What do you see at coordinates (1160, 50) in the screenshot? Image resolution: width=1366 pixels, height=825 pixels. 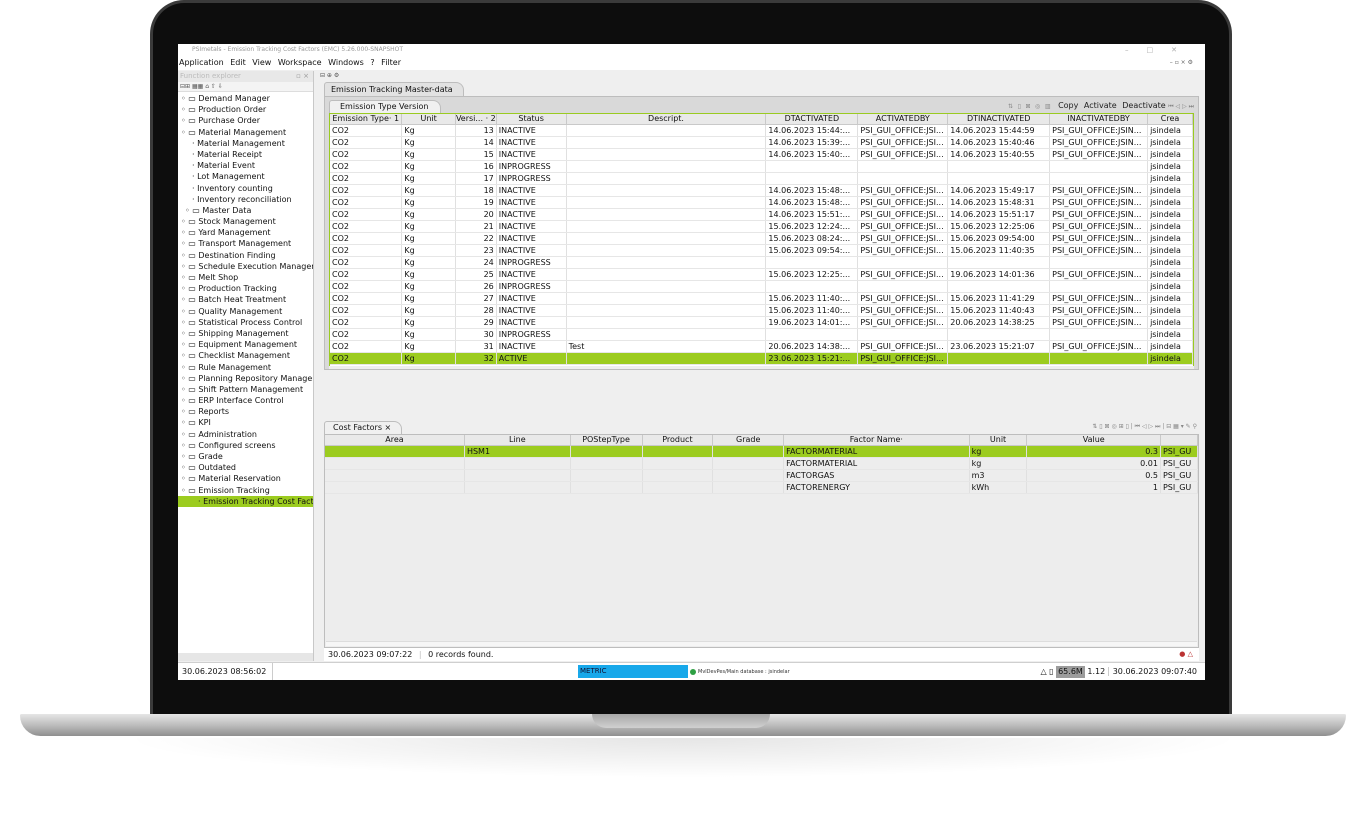 I see `window-controls: –□✕` at bounding box center [1160, 50].